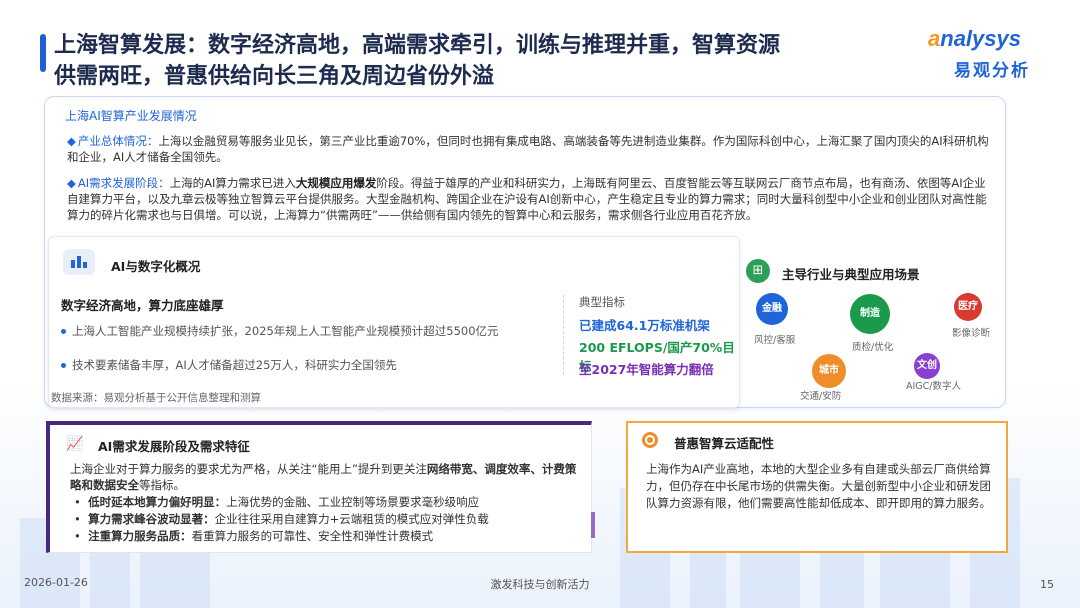 Image resolution: width=1080 pixels, height=608 pixels. Describe the element at coordinates (156, 398) in the screenshot. I see `data-source-note: 数据来源：易观分析基于公开信息整理和测算` at that location.